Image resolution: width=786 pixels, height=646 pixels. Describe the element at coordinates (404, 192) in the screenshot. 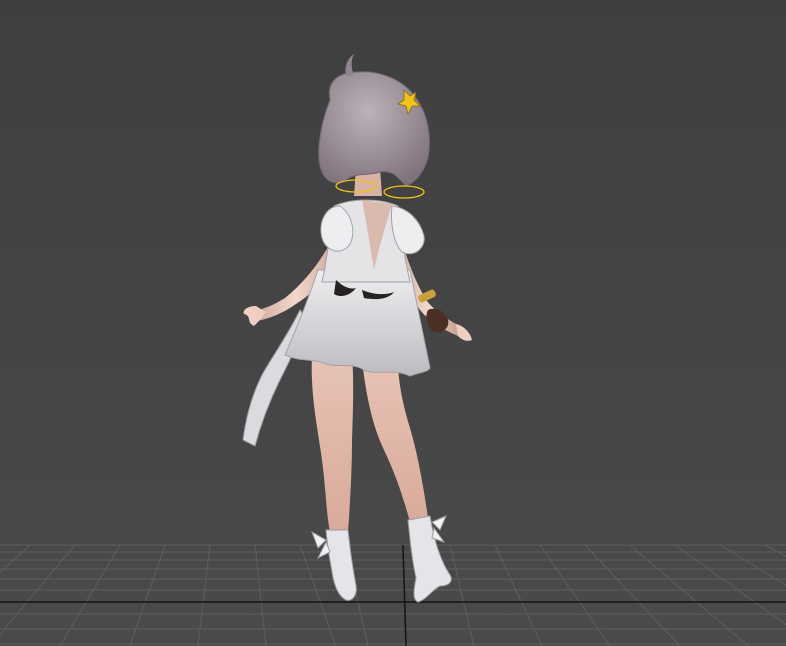

I see `halo-ring-right` at that location.